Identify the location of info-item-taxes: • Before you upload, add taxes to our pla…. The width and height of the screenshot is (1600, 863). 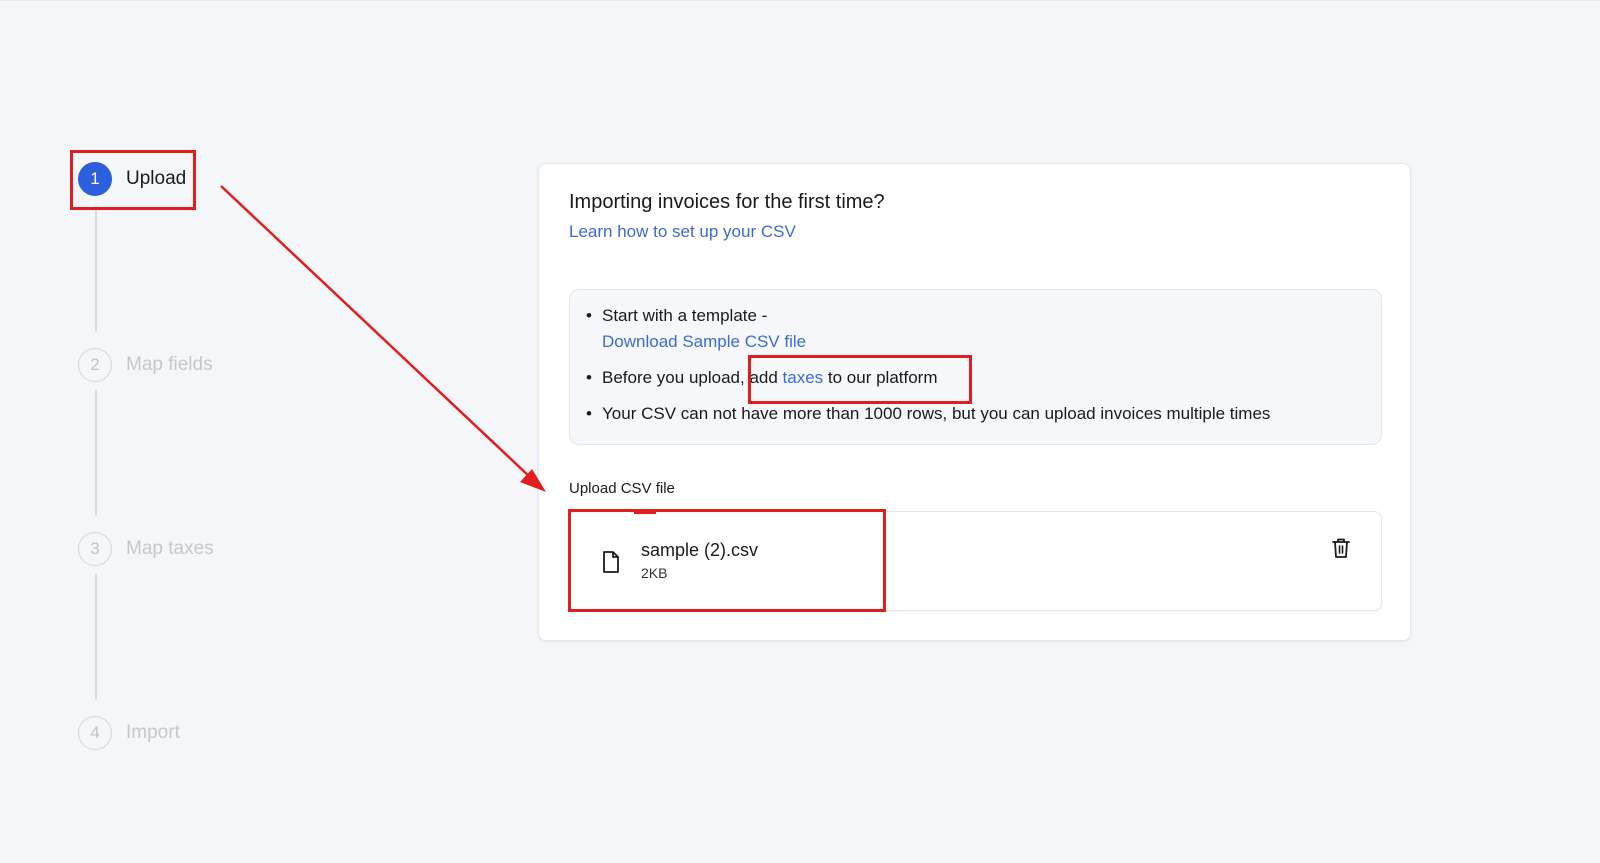
(762, 378).